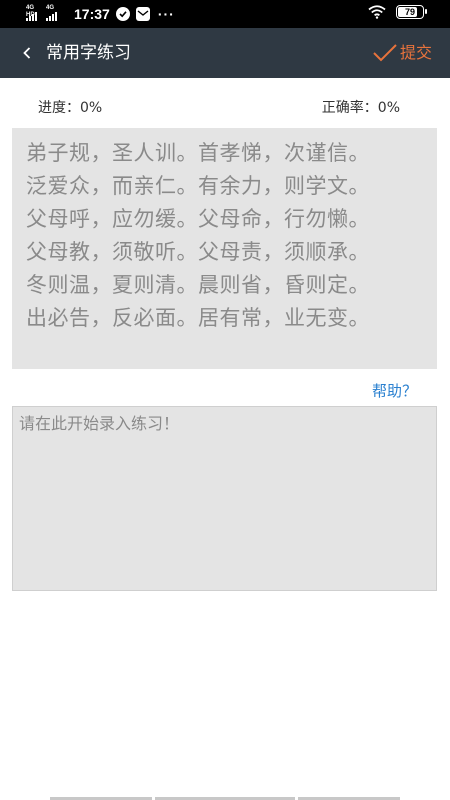 Image resolution: width=450 pixels, height=800 pixels. I want to click on help-link: 帮助？, so click(394, 391).